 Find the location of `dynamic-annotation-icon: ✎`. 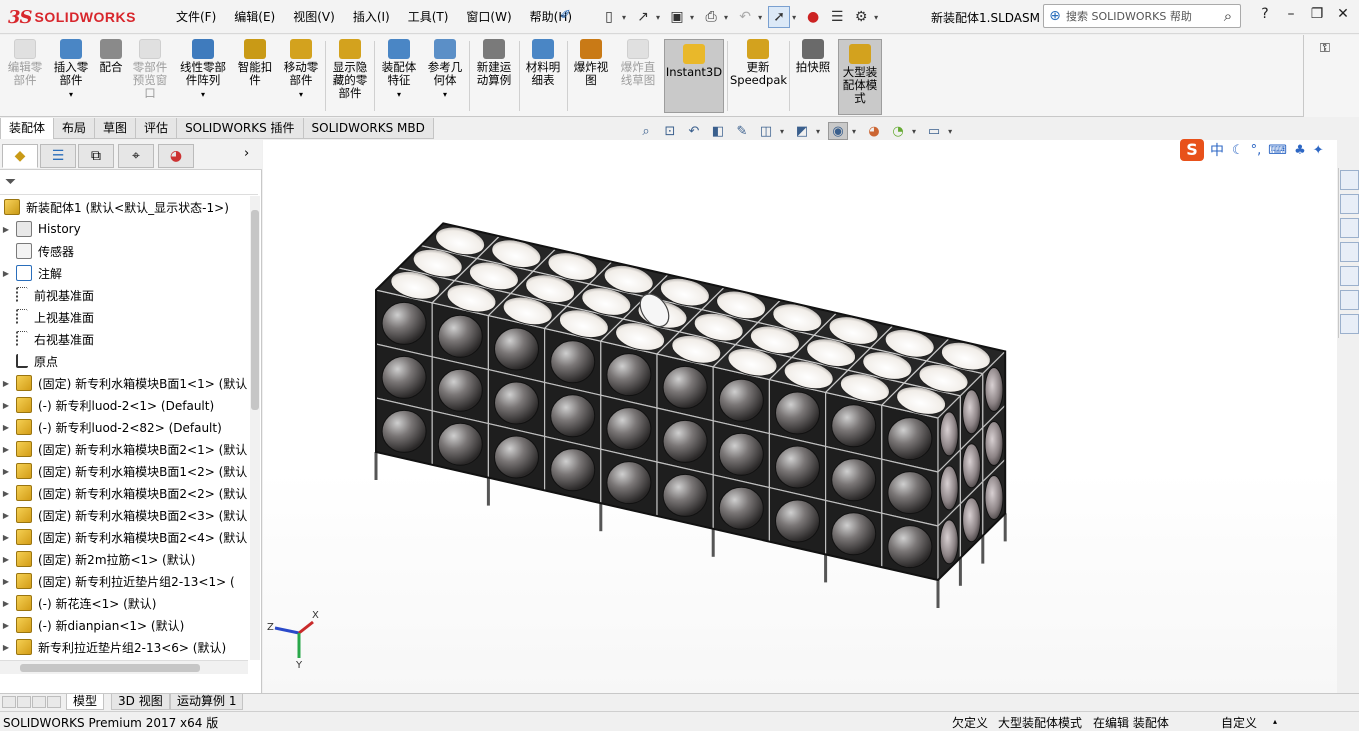

dynamic-annotation-icon: ✎ is located at coordinates (742, 131).